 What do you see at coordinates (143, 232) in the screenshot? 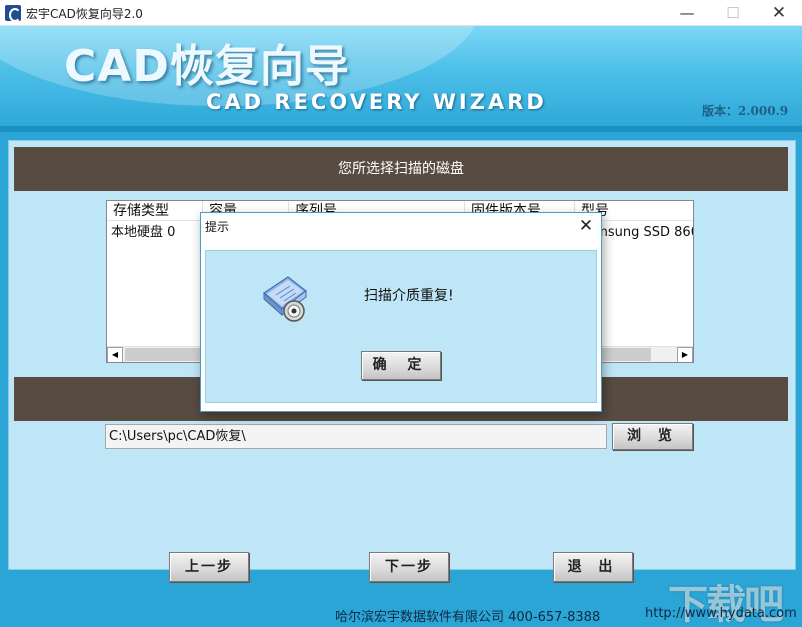
I see `cell-storage-type: 本地硬盘 0` at bounding box center [143, 232].